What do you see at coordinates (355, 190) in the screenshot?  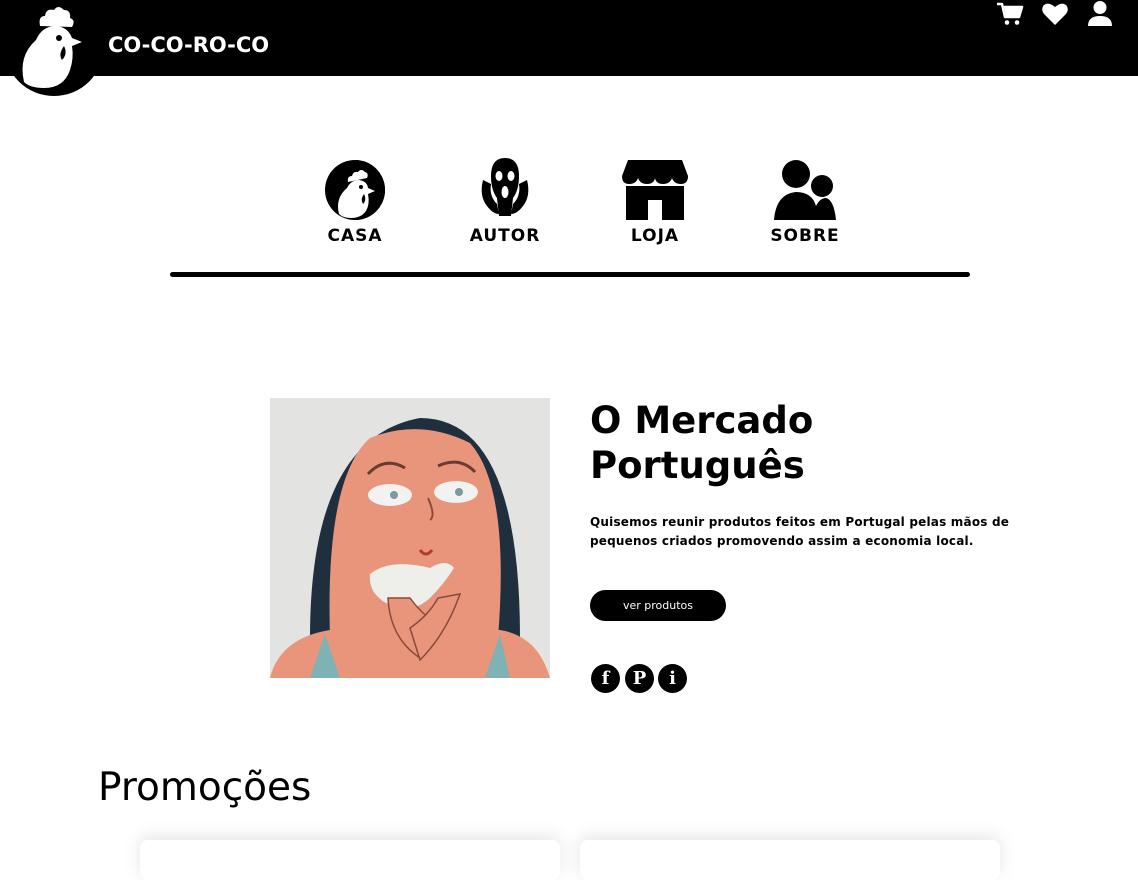 I see `rooster-circle-icon` at bounding box center [355, 190].